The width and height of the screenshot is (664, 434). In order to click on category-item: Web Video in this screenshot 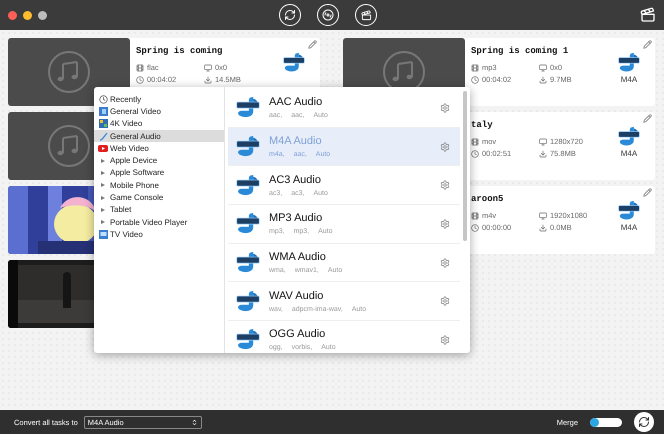, I will do `click(159, 148)`.